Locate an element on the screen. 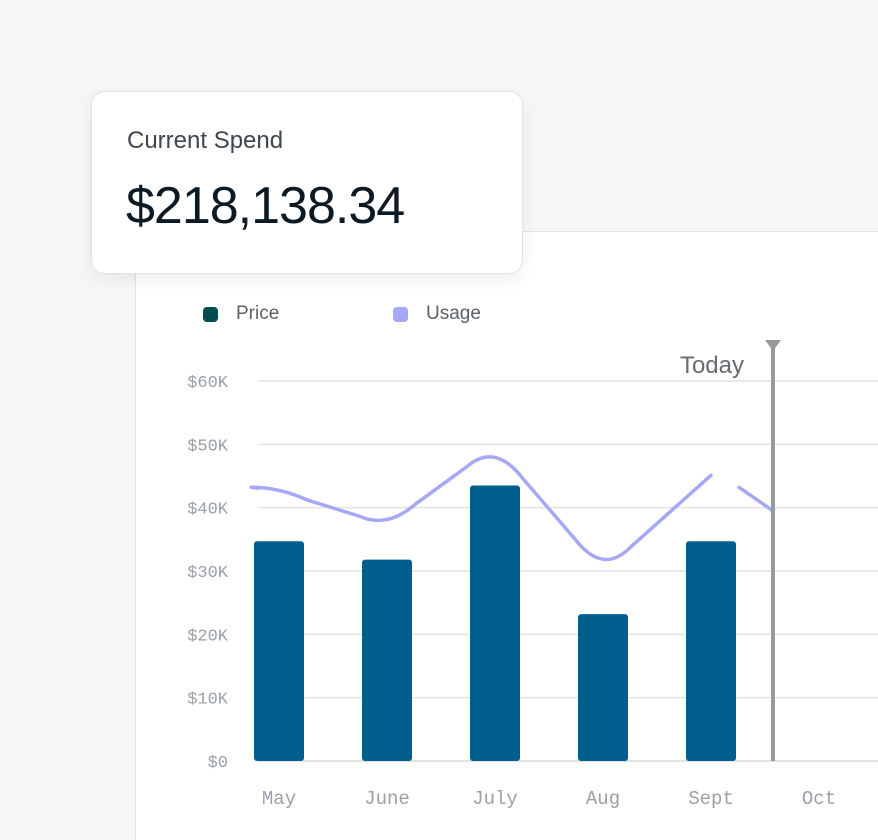  y-axis-ticks: $0 $10K $20K $30K $40K $50K $60K is located at coordinates (208, 573).